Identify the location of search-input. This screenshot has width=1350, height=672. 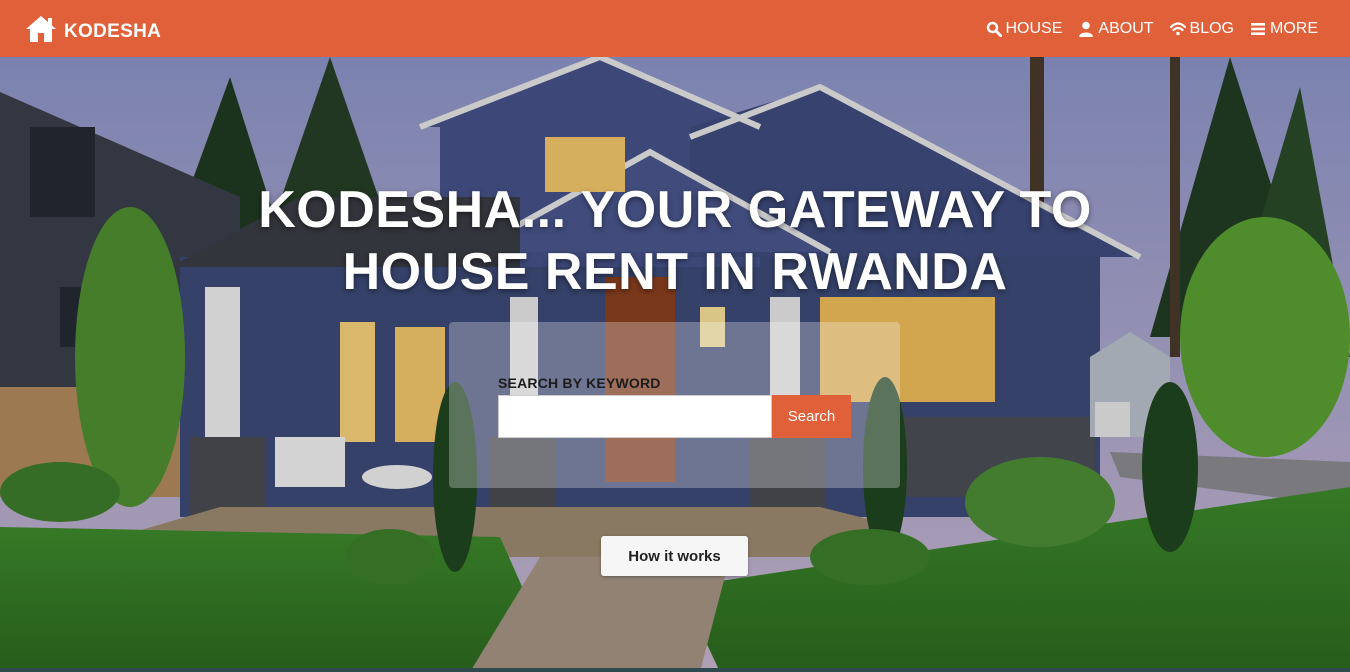
(635, 416).